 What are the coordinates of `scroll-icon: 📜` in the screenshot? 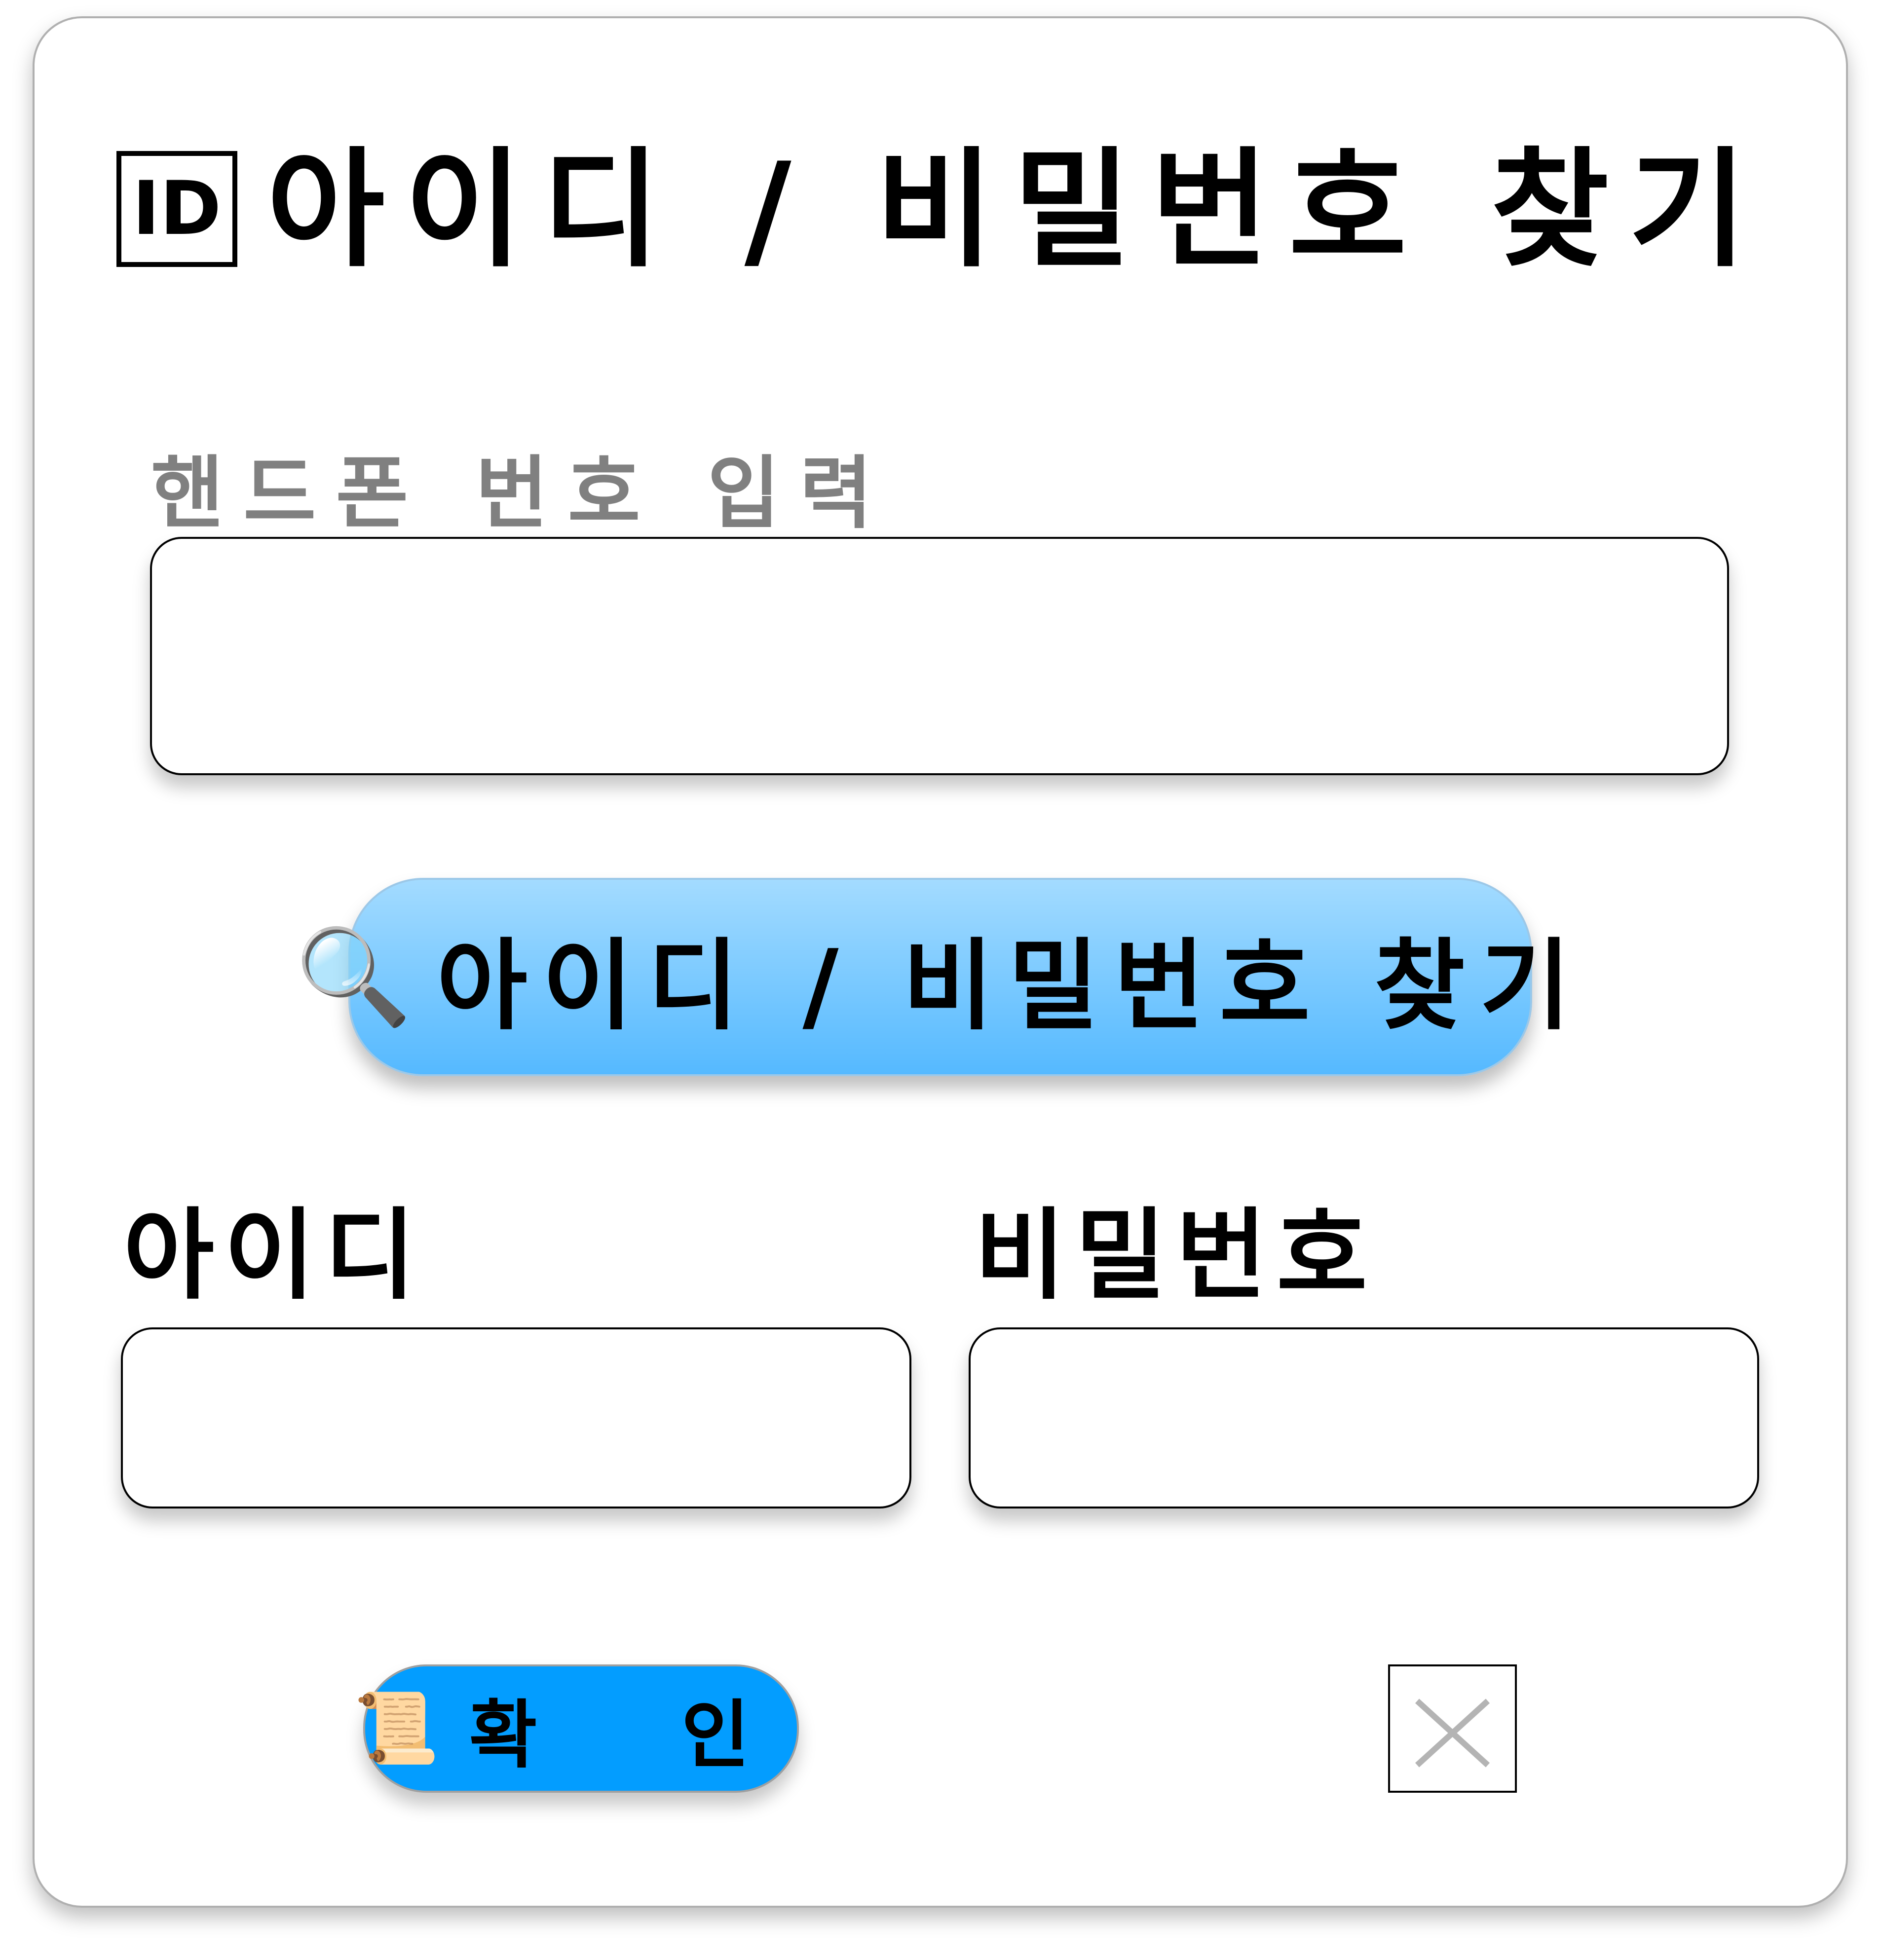 It's located at (396, 1728).